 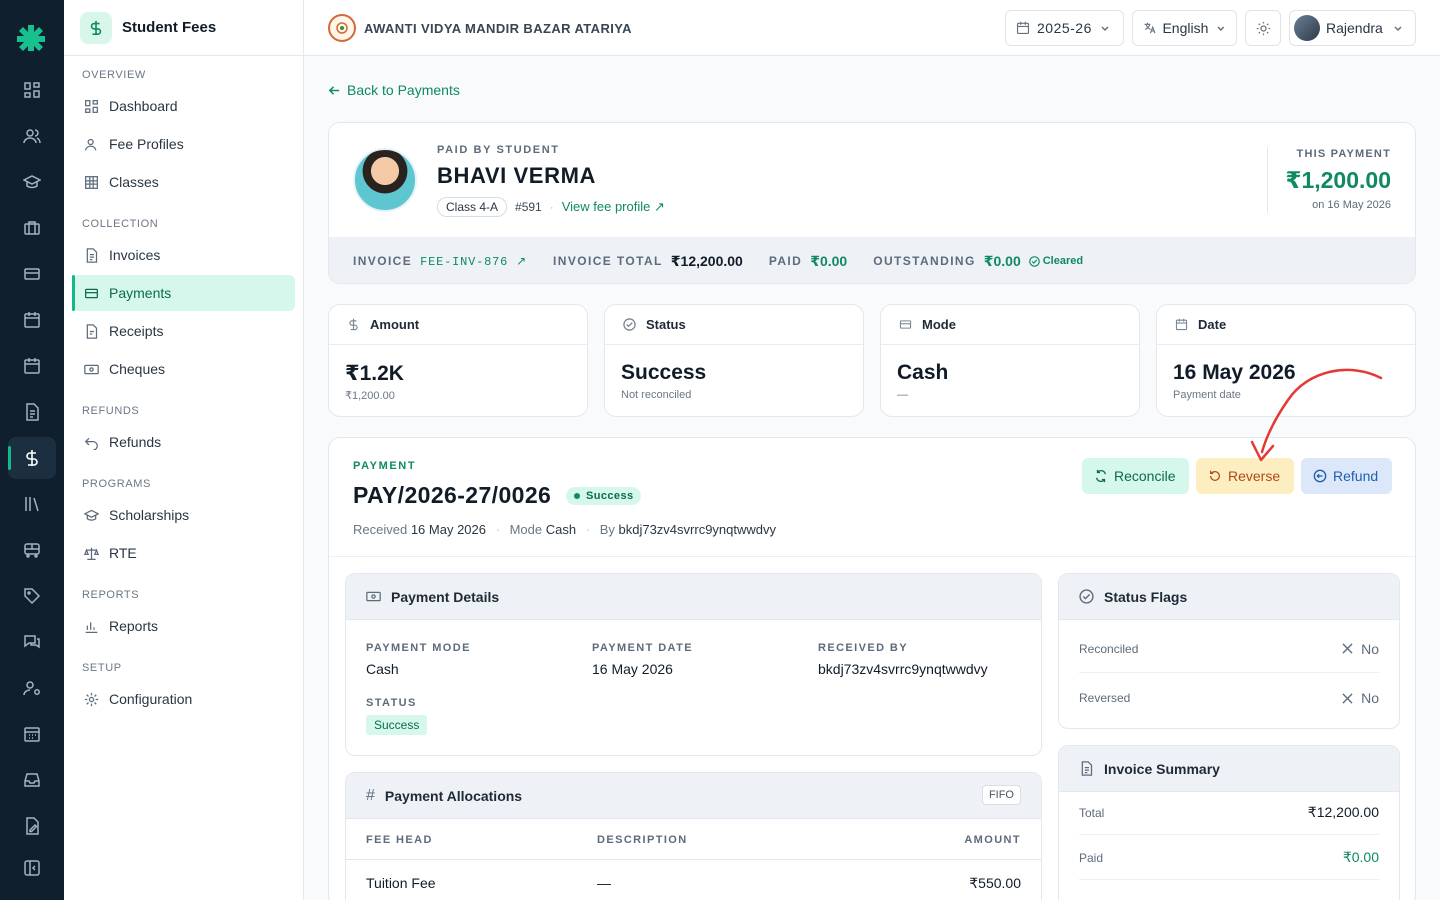 What do you see at coordinates (32, 182) in the screenshot?
I see `graduation-cap-icon` at bounding box center [32, 182].